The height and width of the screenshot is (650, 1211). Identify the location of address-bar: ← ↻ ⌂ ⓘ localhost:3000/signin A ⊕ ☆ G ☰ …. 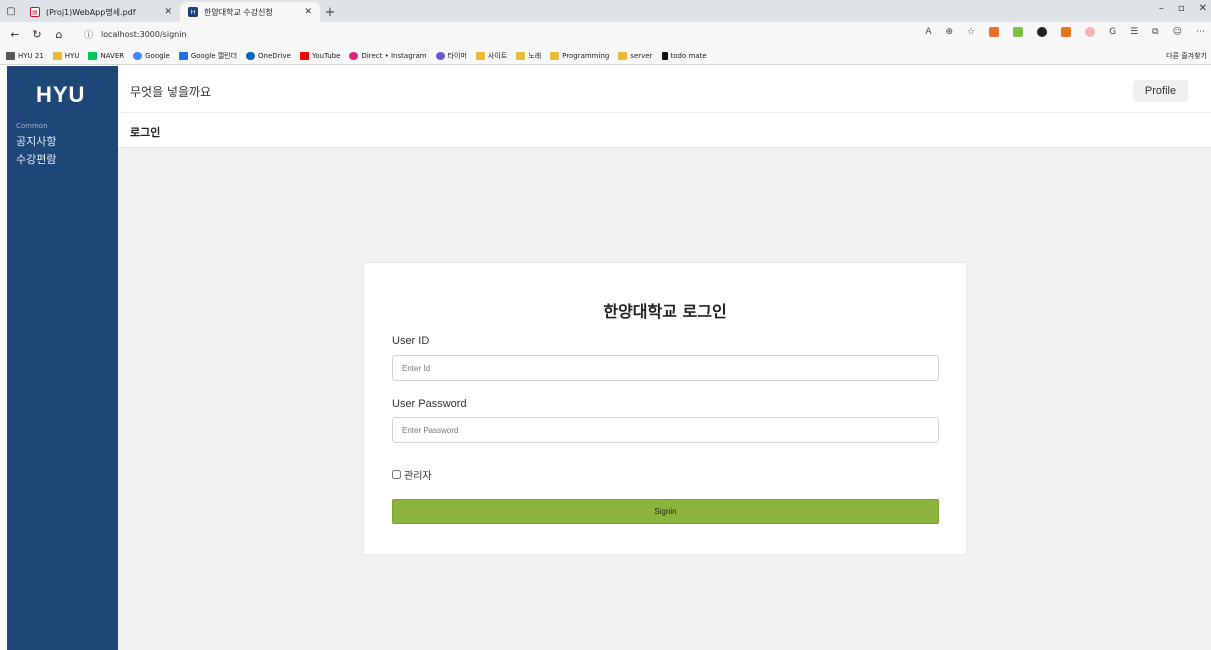
(605, 34).